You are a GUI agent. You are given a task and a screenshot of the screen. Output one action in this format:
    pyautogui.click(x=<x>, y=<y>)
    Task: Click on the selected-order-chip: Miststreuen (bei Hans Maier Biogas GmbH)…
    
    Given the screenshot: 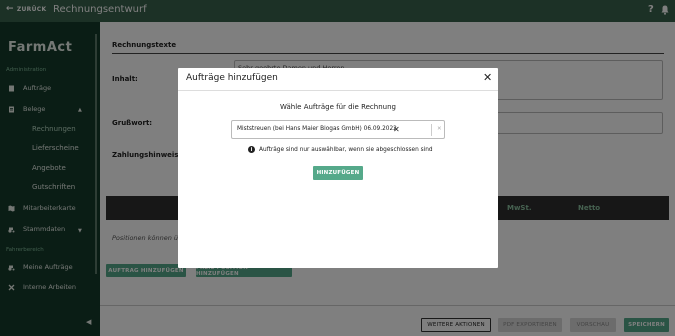 What is the action you would take?
    pyautogui.click(x=317, y=129)
    